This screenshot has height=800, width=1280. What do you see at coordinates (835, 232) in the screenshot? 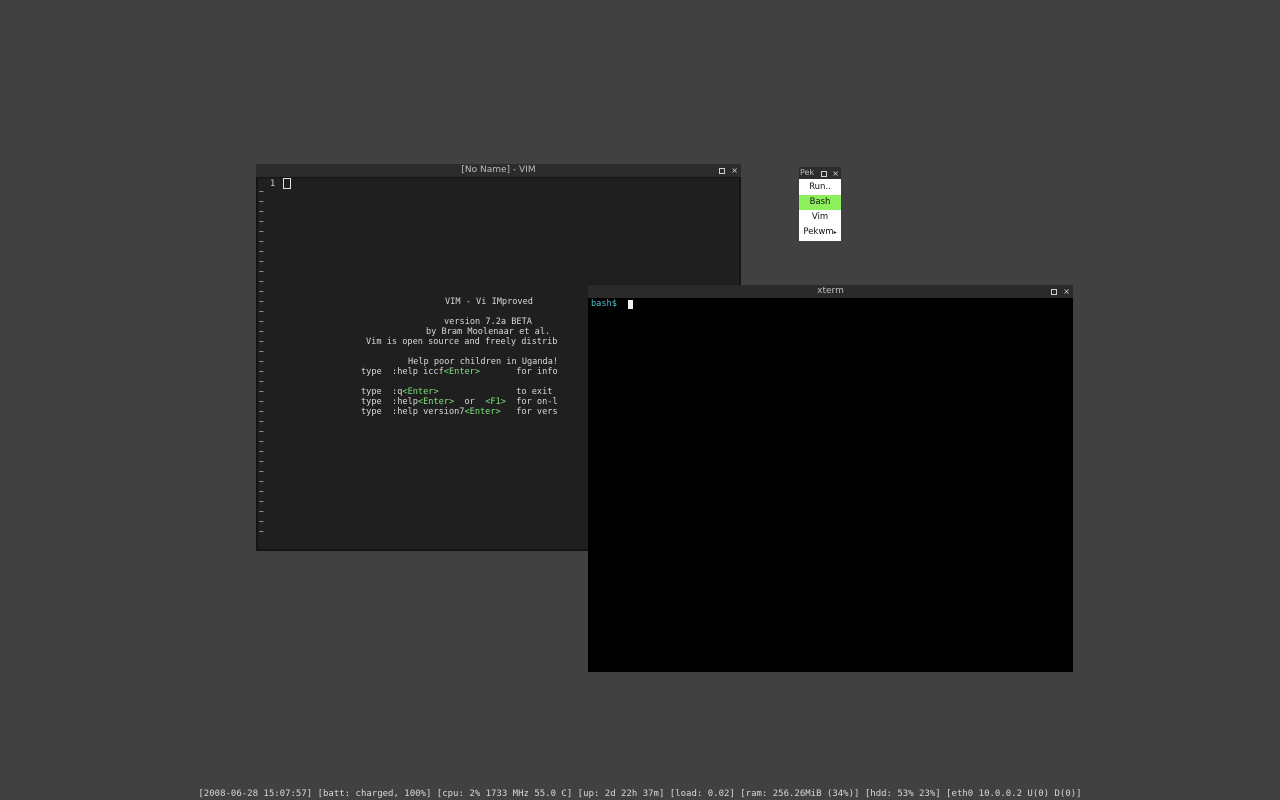
I see `submenu-arrow-icon: ▸` at bounding box center [835, 232].